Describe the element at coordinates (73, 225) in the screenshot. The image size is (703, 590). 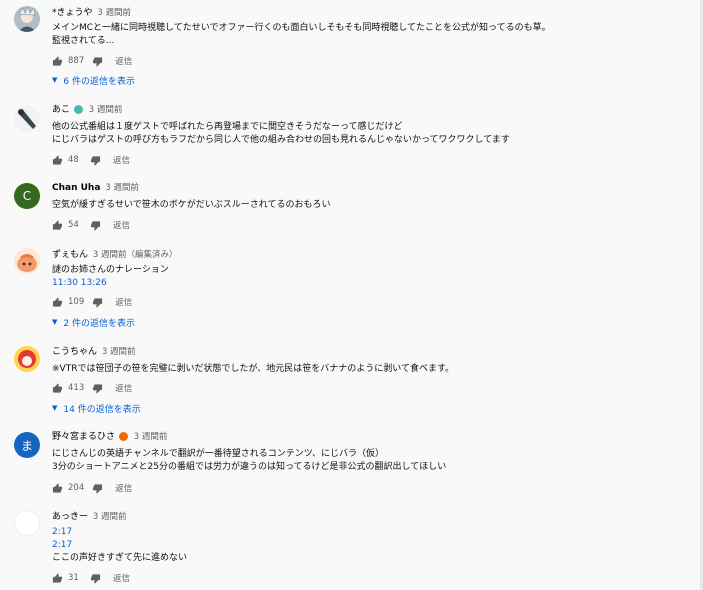
I see `like-count: 54` at that location.